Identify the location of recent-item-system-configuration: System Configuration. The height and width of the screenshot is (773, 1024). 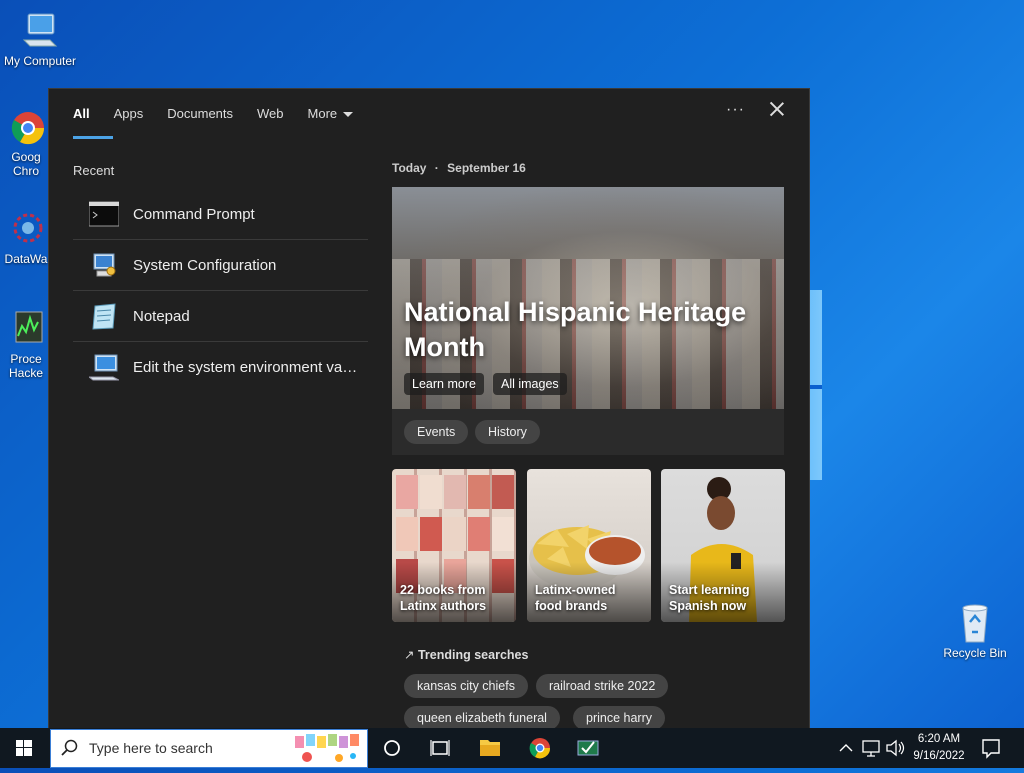
(220, 265).